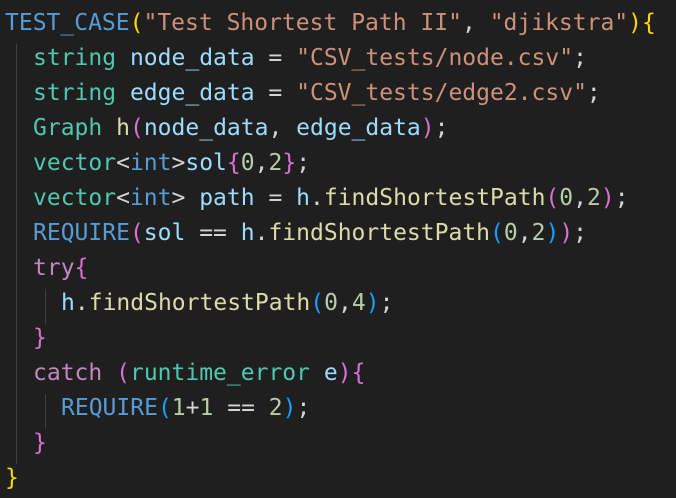  Describe the element at coordinates (330, 373) in the screenshot. I see `code-token: e` at that location.